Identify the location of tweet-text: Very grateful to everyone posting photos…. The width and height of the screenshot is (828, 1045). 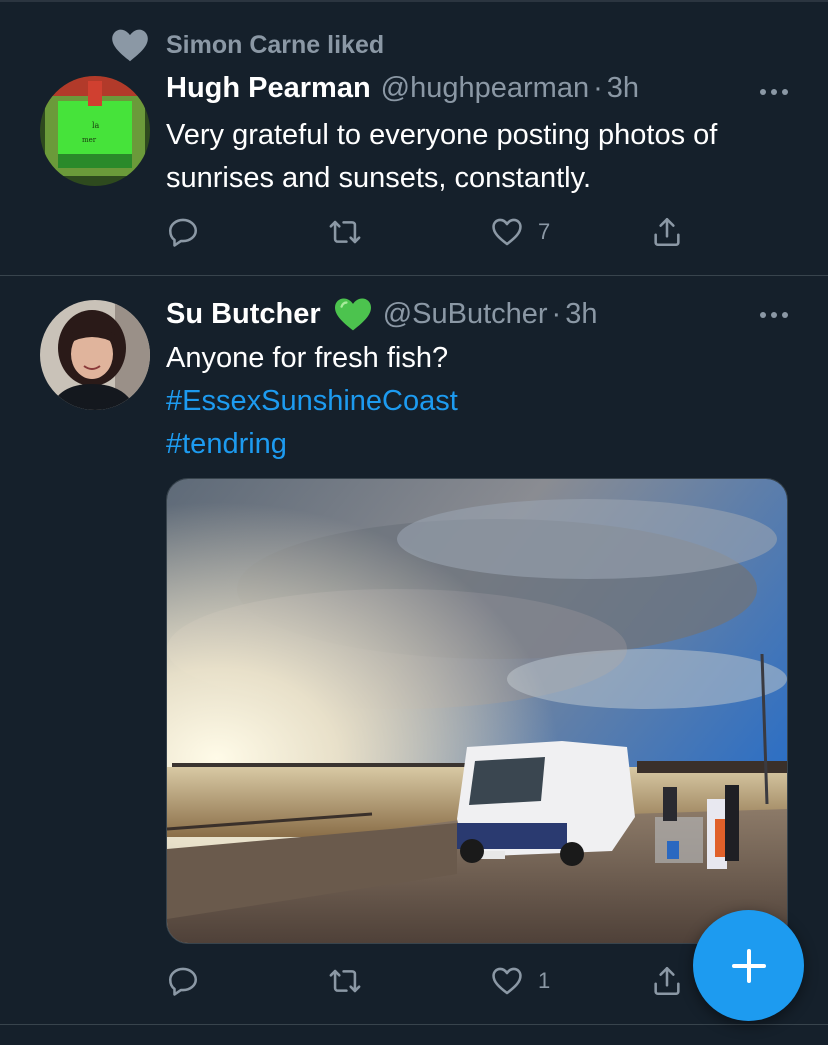
(481, 157).